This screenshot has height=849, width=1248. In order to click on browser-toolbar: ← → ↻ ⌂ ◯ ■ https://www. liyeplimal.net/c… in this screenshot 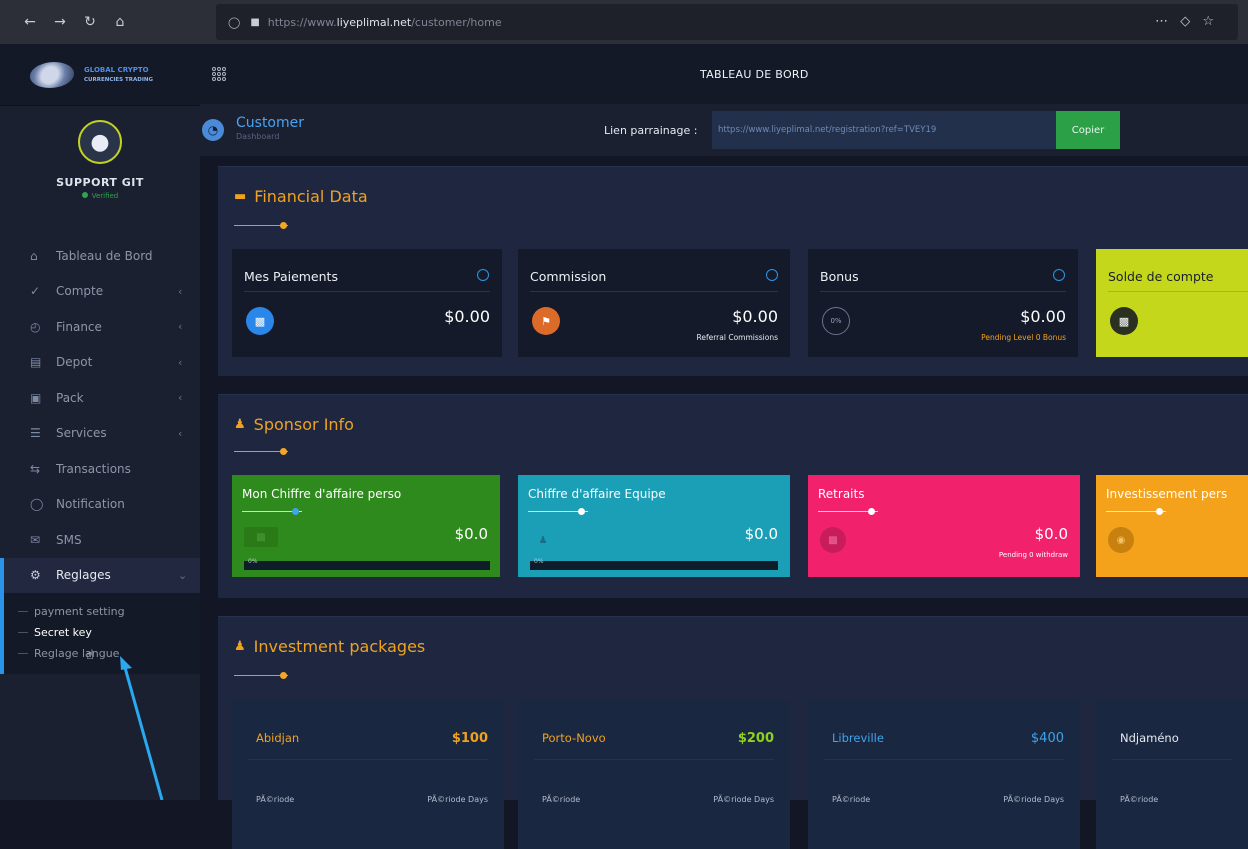, I will do `click(624, 22)`.